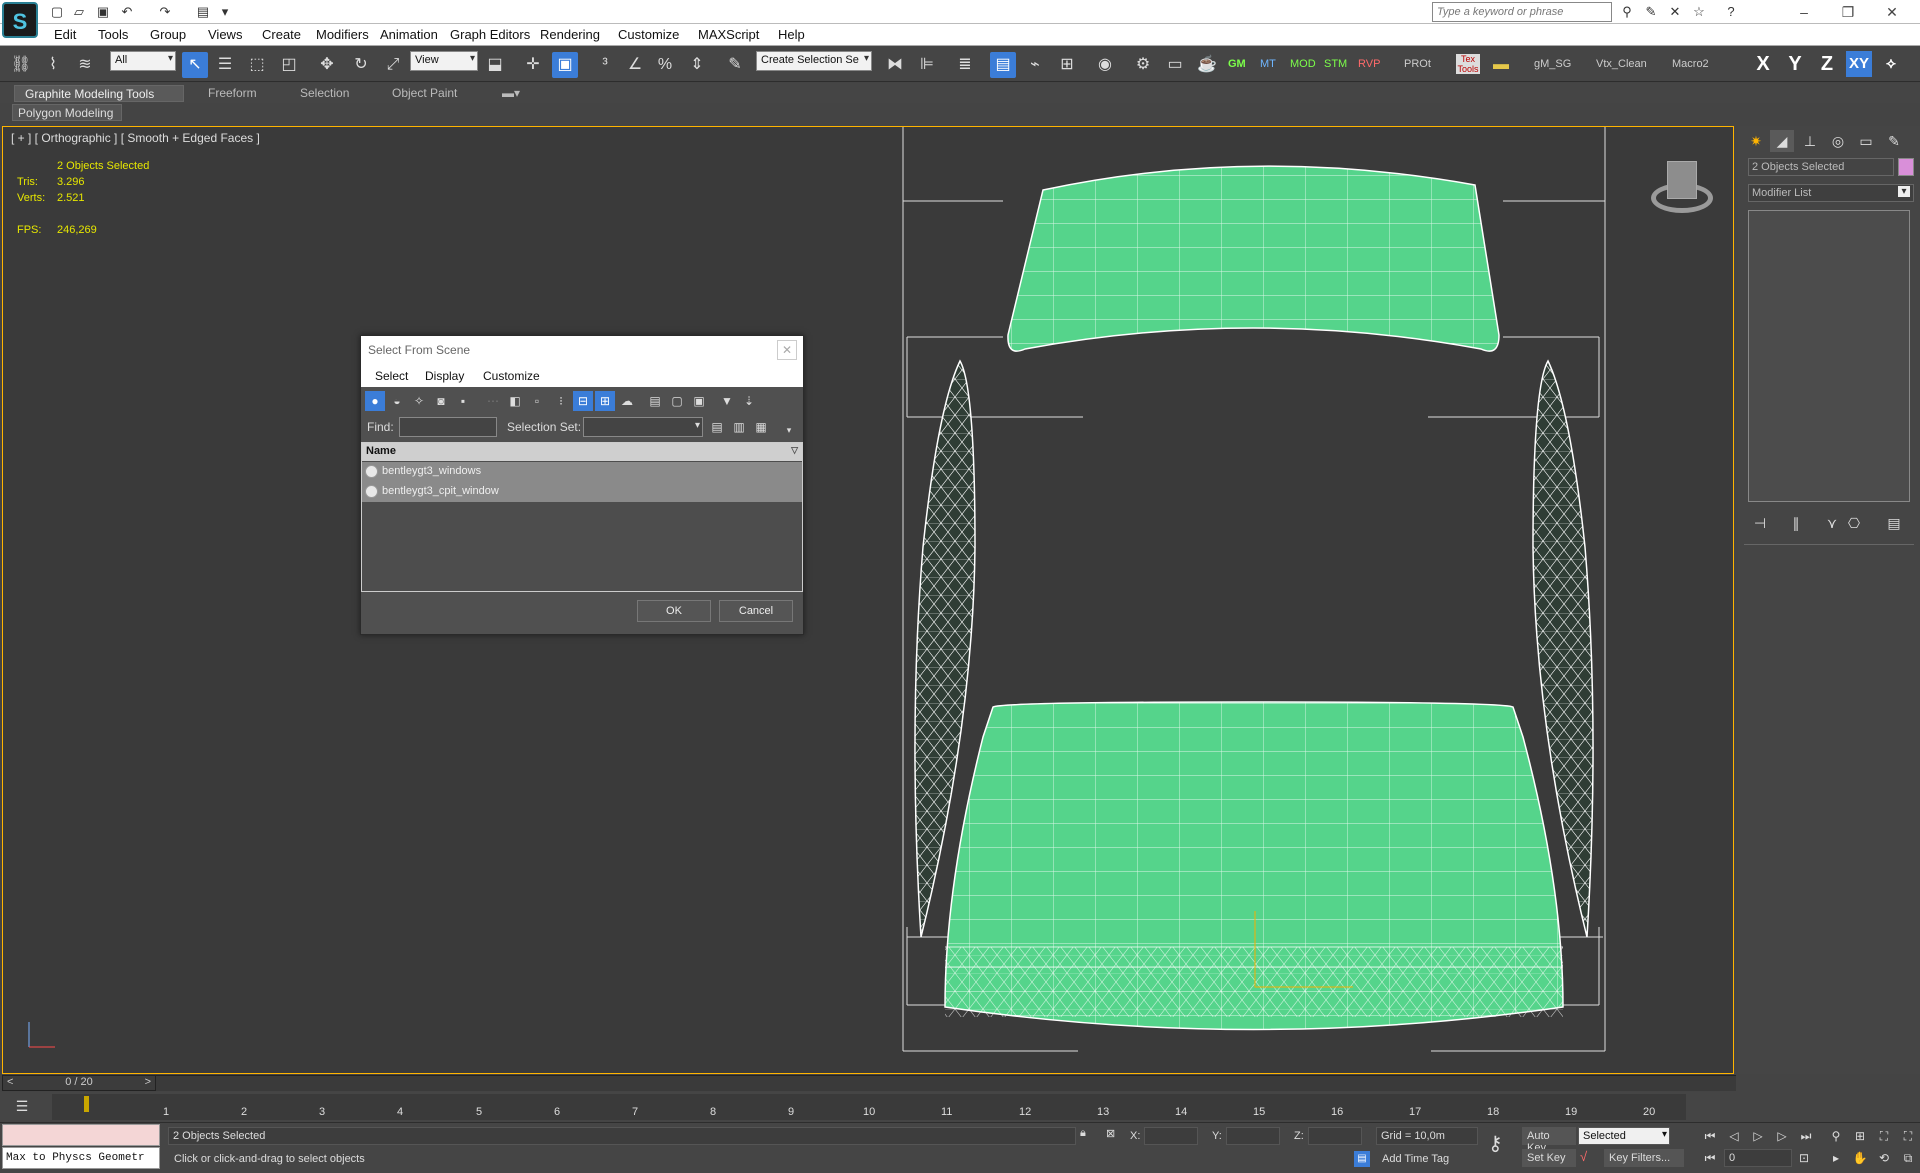 The height and width of the screenshot is (1173, 1920). Describe the element at coordinates (1884, 1158) in the screenshot. I see `orbit-icon: ⟲` at that location.